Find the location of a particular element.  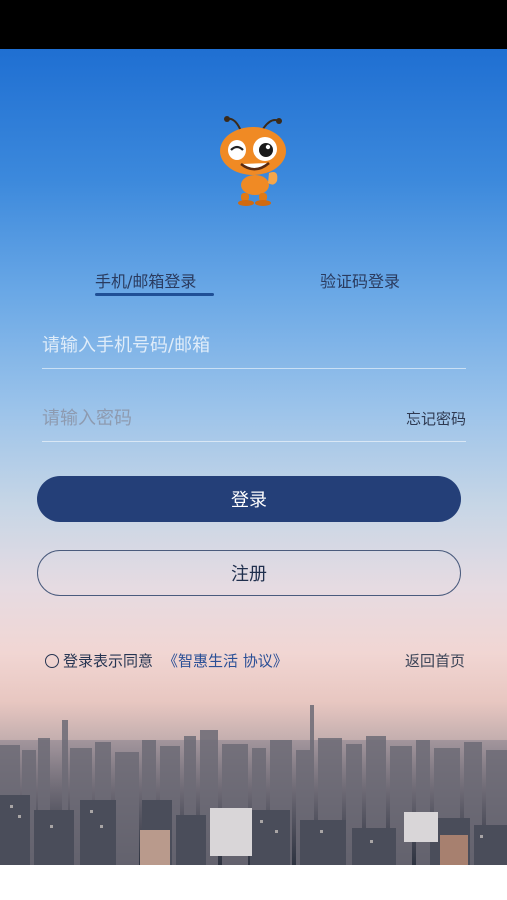

password-field: 忘记密码 is located at coordinates (254, 418).